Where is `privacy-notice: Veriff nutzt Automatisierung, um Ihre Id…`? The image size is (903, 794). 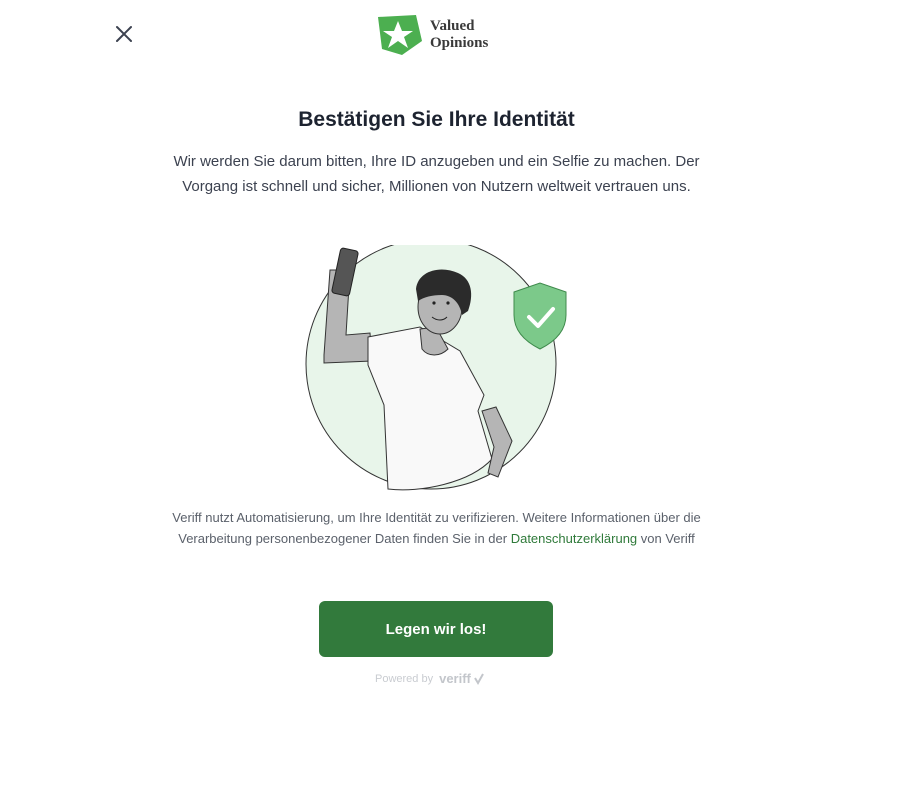 privacy-notice: Veriff nutzt Automatisierung, um Ihre Id… is located at coordinates (436, 528).